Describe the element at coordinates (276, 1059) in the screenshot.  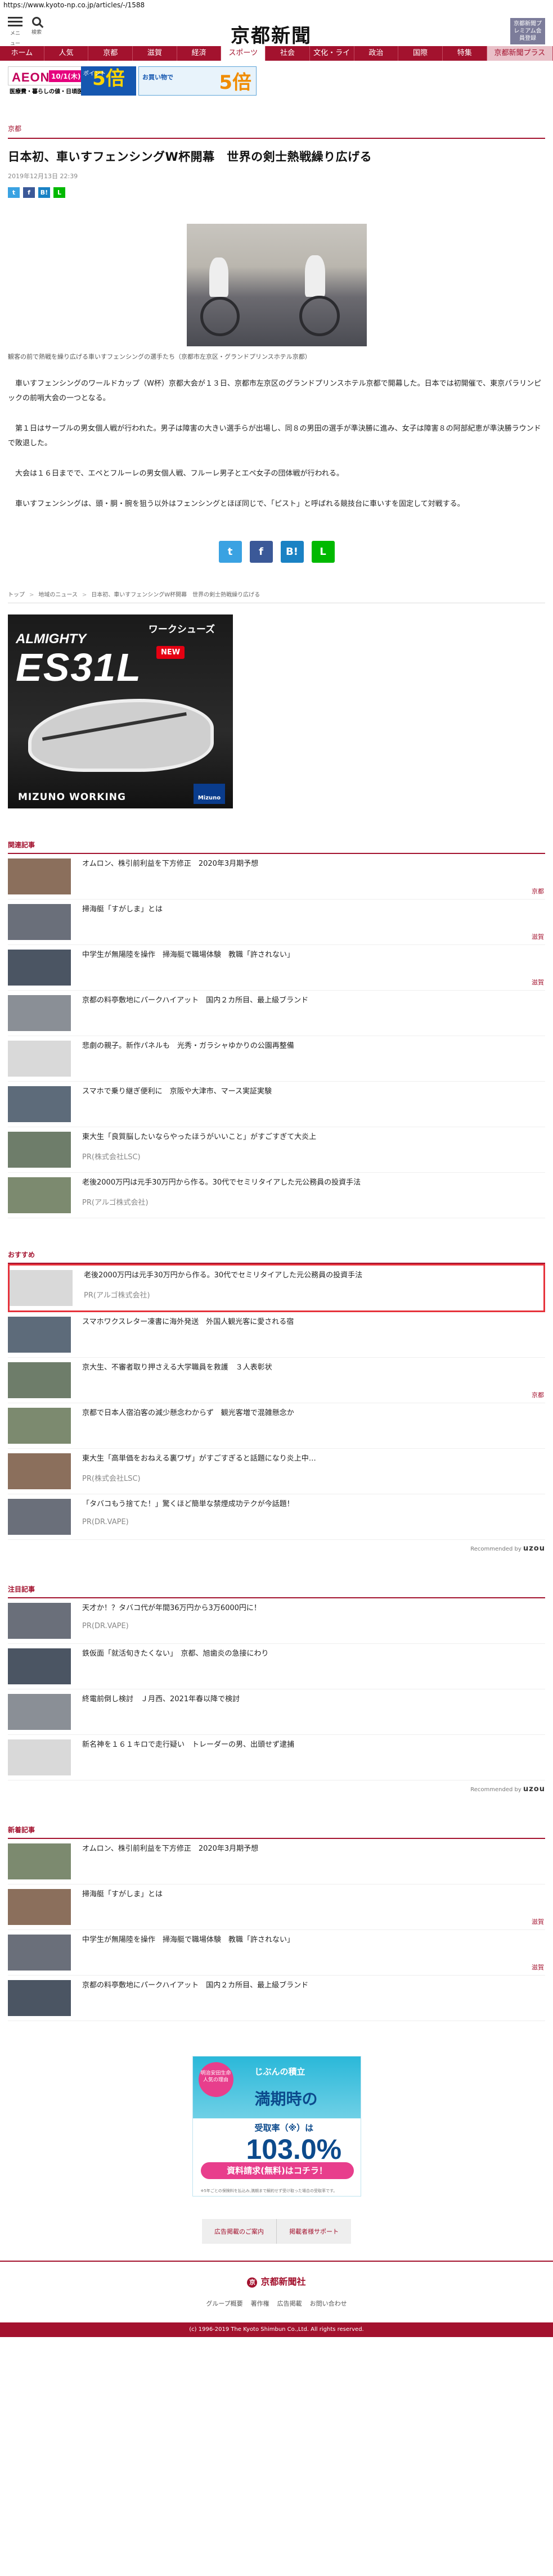
I see `list-item: 悲劇の親子。新作パネルも 光秀・ガラシャゆかりの公園再整備` at that location.